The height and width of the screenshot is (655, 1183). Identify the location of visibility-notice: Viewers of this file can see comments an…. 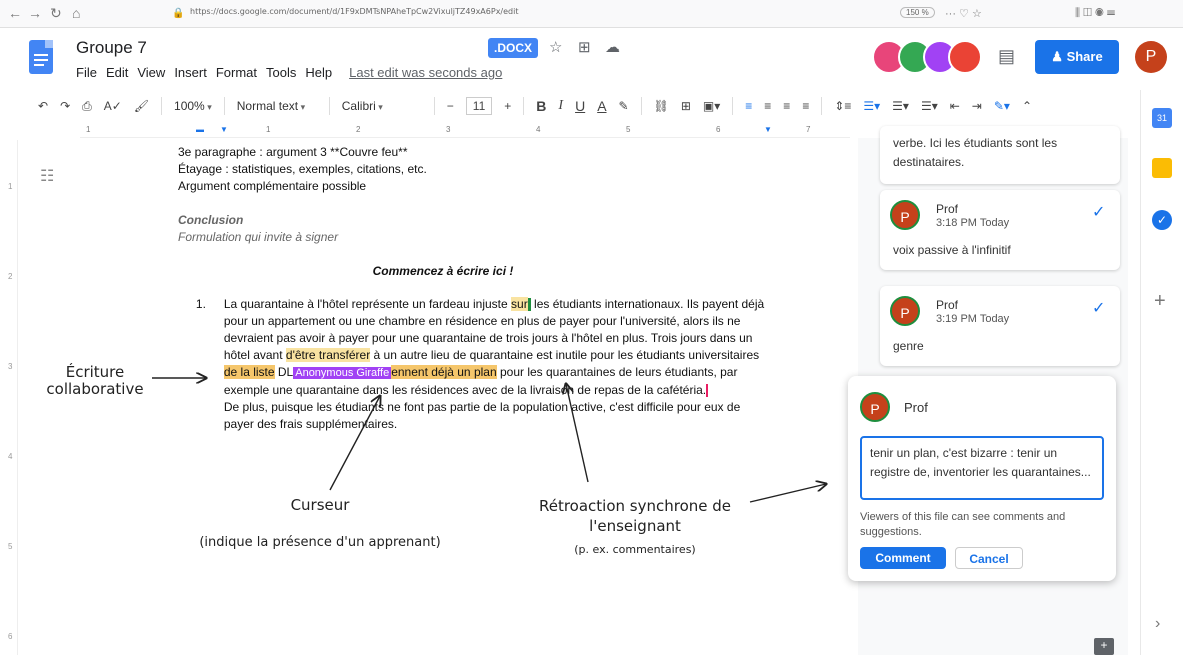
(963, 524).